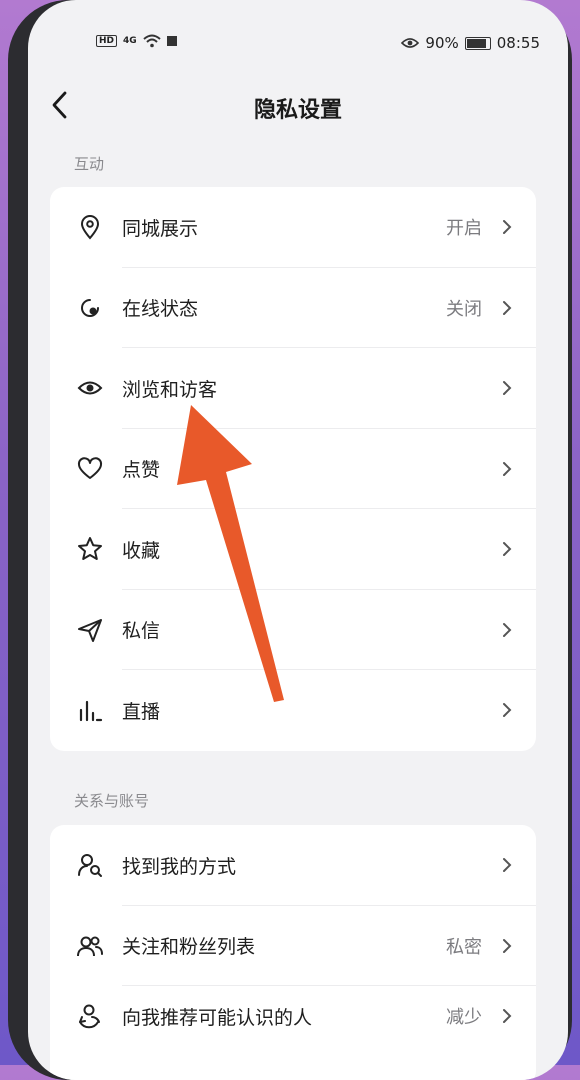 Image resolution: width=580 pixels, height=1080 pixels. What do you see at coordinates (90, 227) in the screenshot?
I see `location-pin-icon` at bounding box center [90, 227].